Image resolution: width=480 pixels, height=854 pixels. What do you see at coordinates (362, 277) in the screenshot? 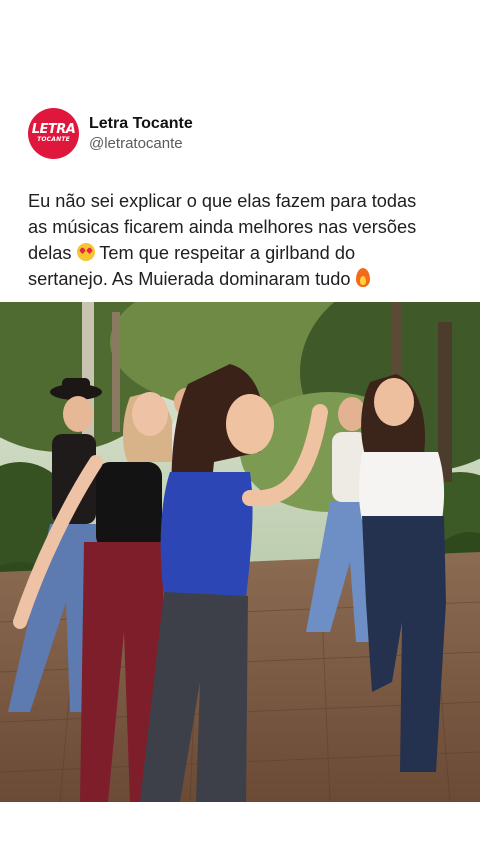
I see `fire-emoji-icon` at bounding box center [362, 277].